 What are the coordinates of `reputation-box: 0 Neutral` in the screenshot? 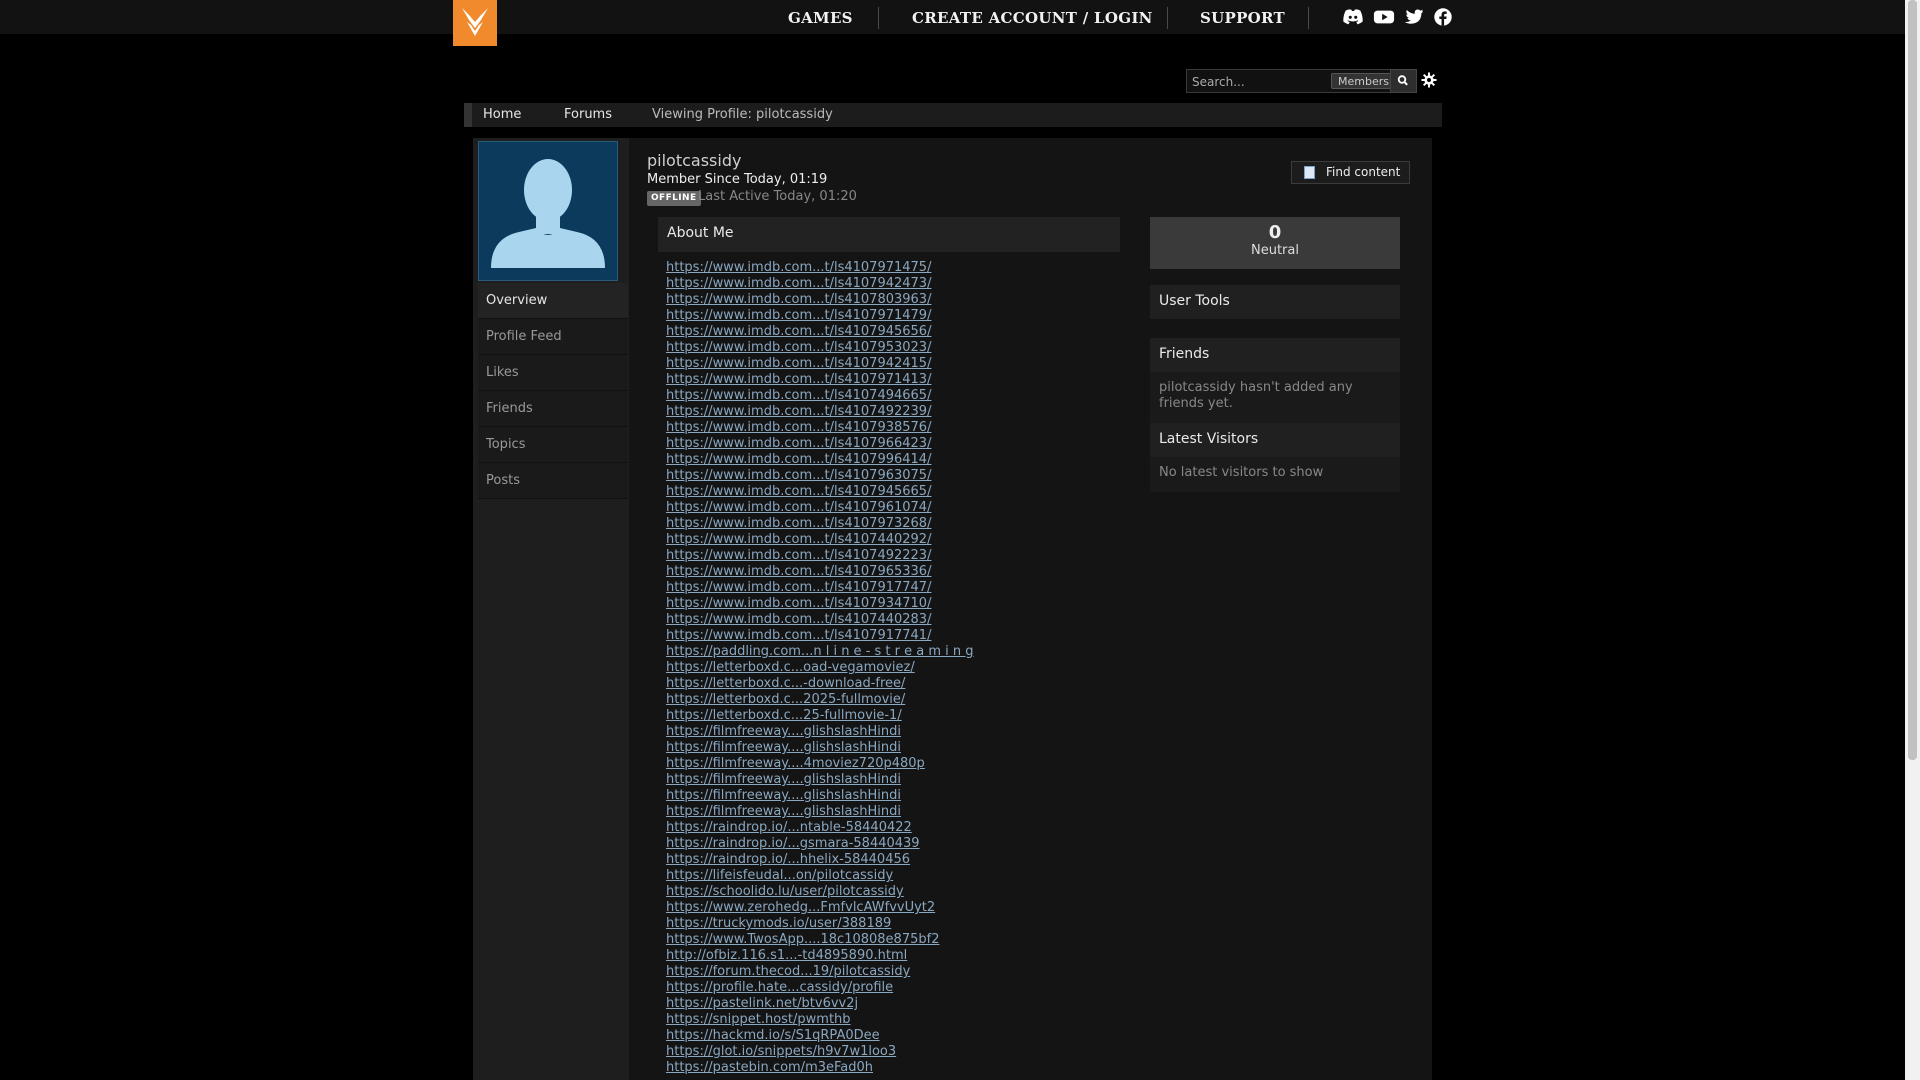 It's located at (1275, 243).